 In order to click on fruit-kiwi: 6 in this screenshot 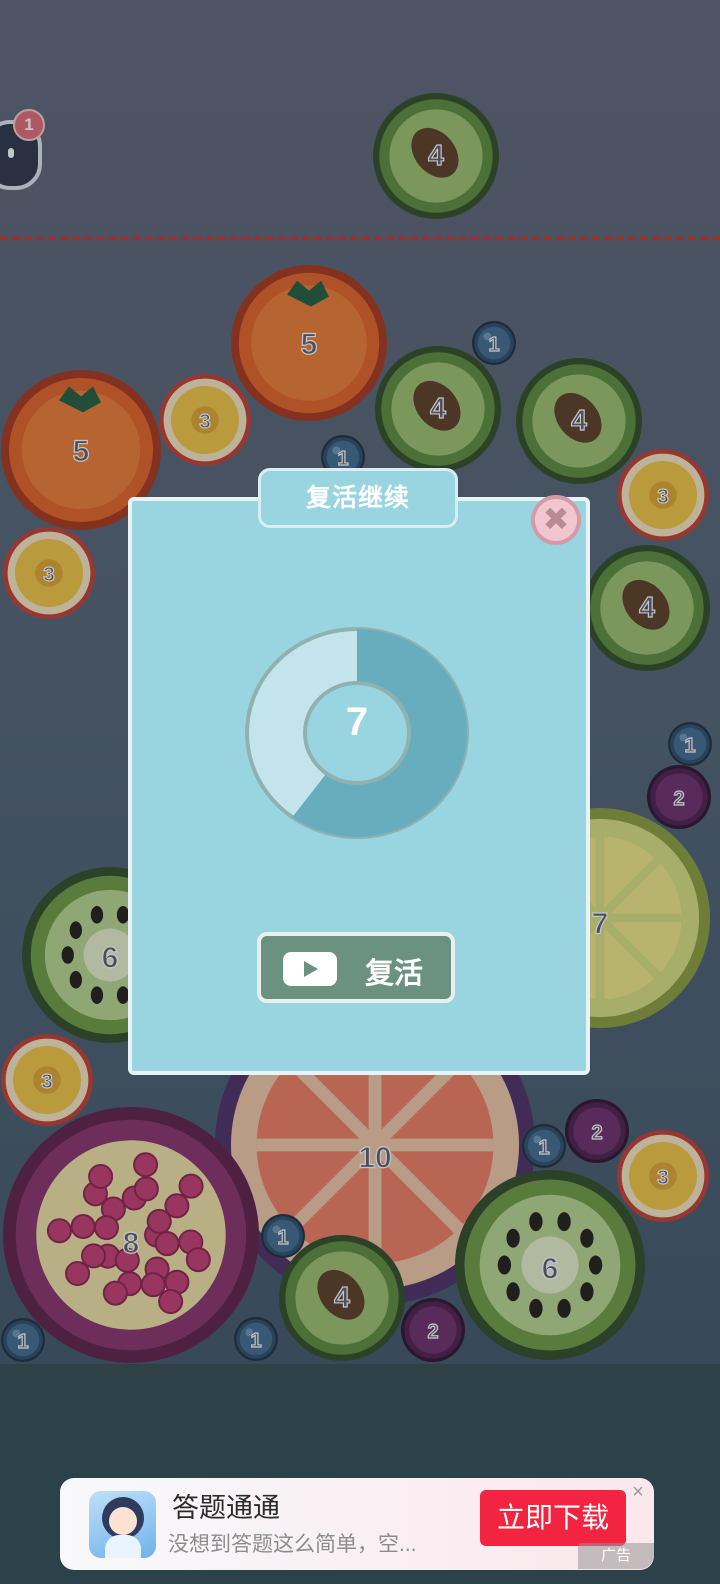, I will do `click(550, 1265)`.